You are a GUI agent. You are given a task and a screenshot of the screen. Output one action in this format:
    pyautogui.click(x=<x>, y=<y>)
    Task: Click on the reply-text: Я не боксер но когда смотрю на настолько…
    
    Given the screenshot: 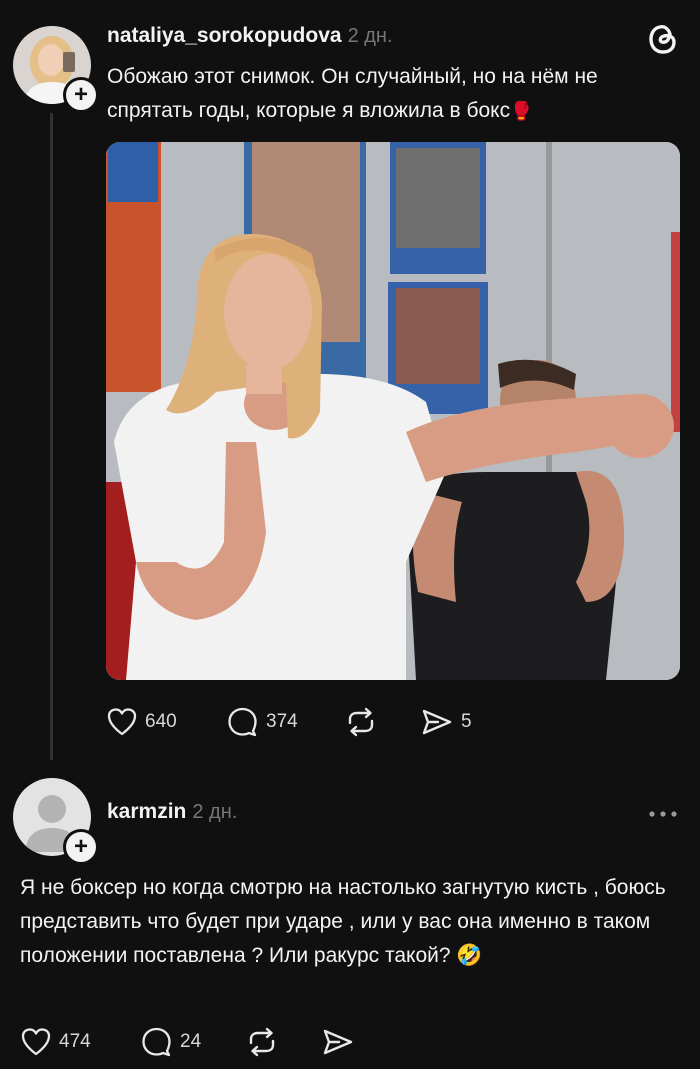 What is the action you would take?
    pyautogui.click(x=345, y=922)
    